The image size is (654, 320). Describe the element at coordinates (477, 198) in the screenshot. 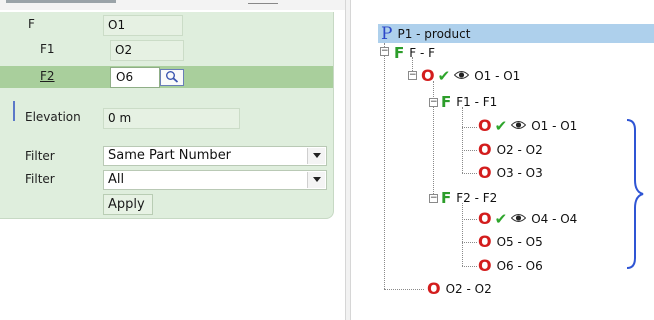

I see `tree-node-label: F2 - F2` at that location.